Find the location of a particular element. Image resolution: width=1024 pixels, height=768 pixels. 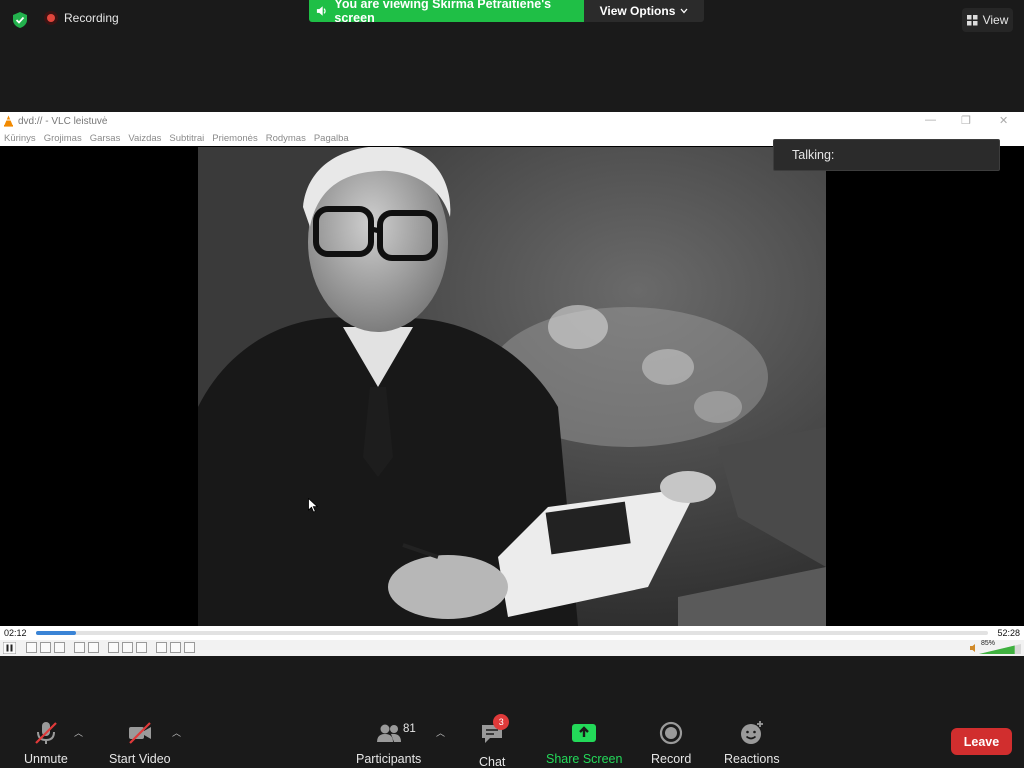

reactions-smiley-icon is located at coordinates (751, 732).